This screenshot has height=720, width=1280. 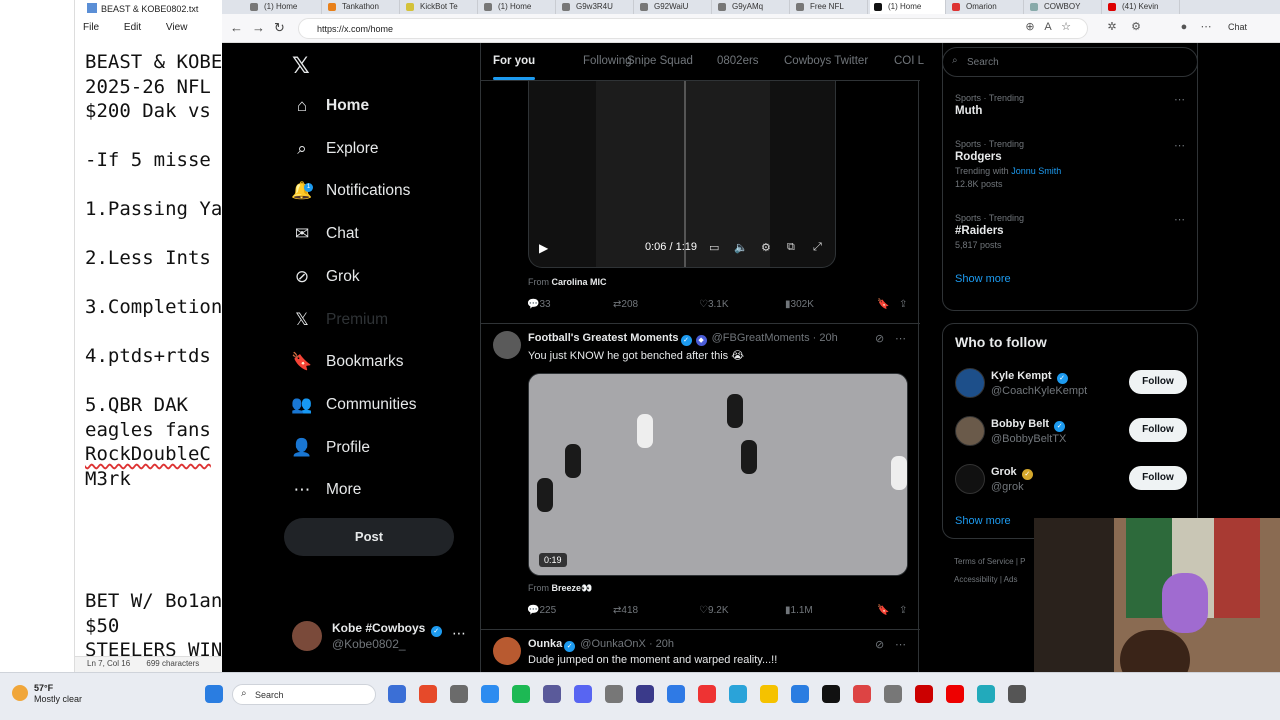 What do you see at coordinates (817, 247) in the screenshot?
I see `fullscreen-icon: ⤢` at bounding box center [817, 247].